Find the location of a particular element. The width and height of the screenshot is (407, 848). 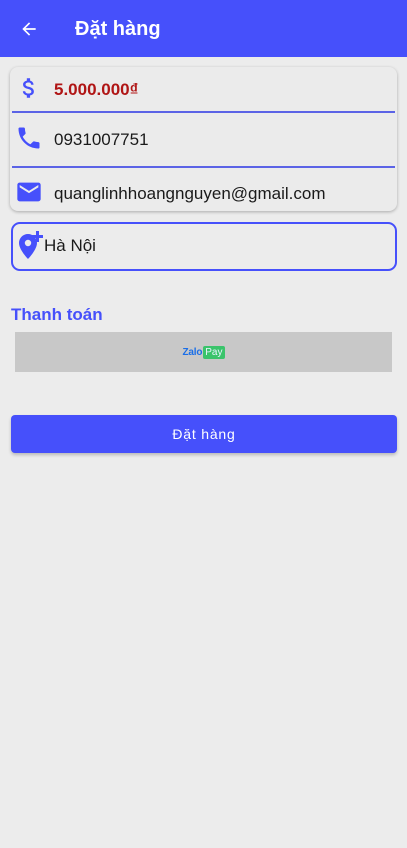

zalo-logo-text: Zalo is located at coordinates (192, 352).